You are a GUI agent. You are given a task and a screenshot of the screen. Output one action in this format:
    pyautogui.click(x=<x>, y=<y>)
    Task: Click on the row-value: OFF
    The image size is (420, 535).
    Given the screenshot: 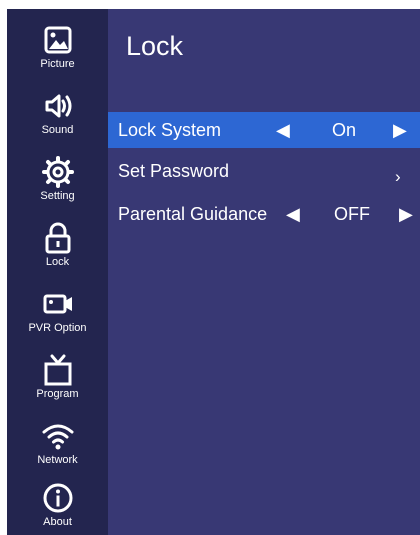 What is the action you would take?
    pyautogui.click(x=352, y=214)
    